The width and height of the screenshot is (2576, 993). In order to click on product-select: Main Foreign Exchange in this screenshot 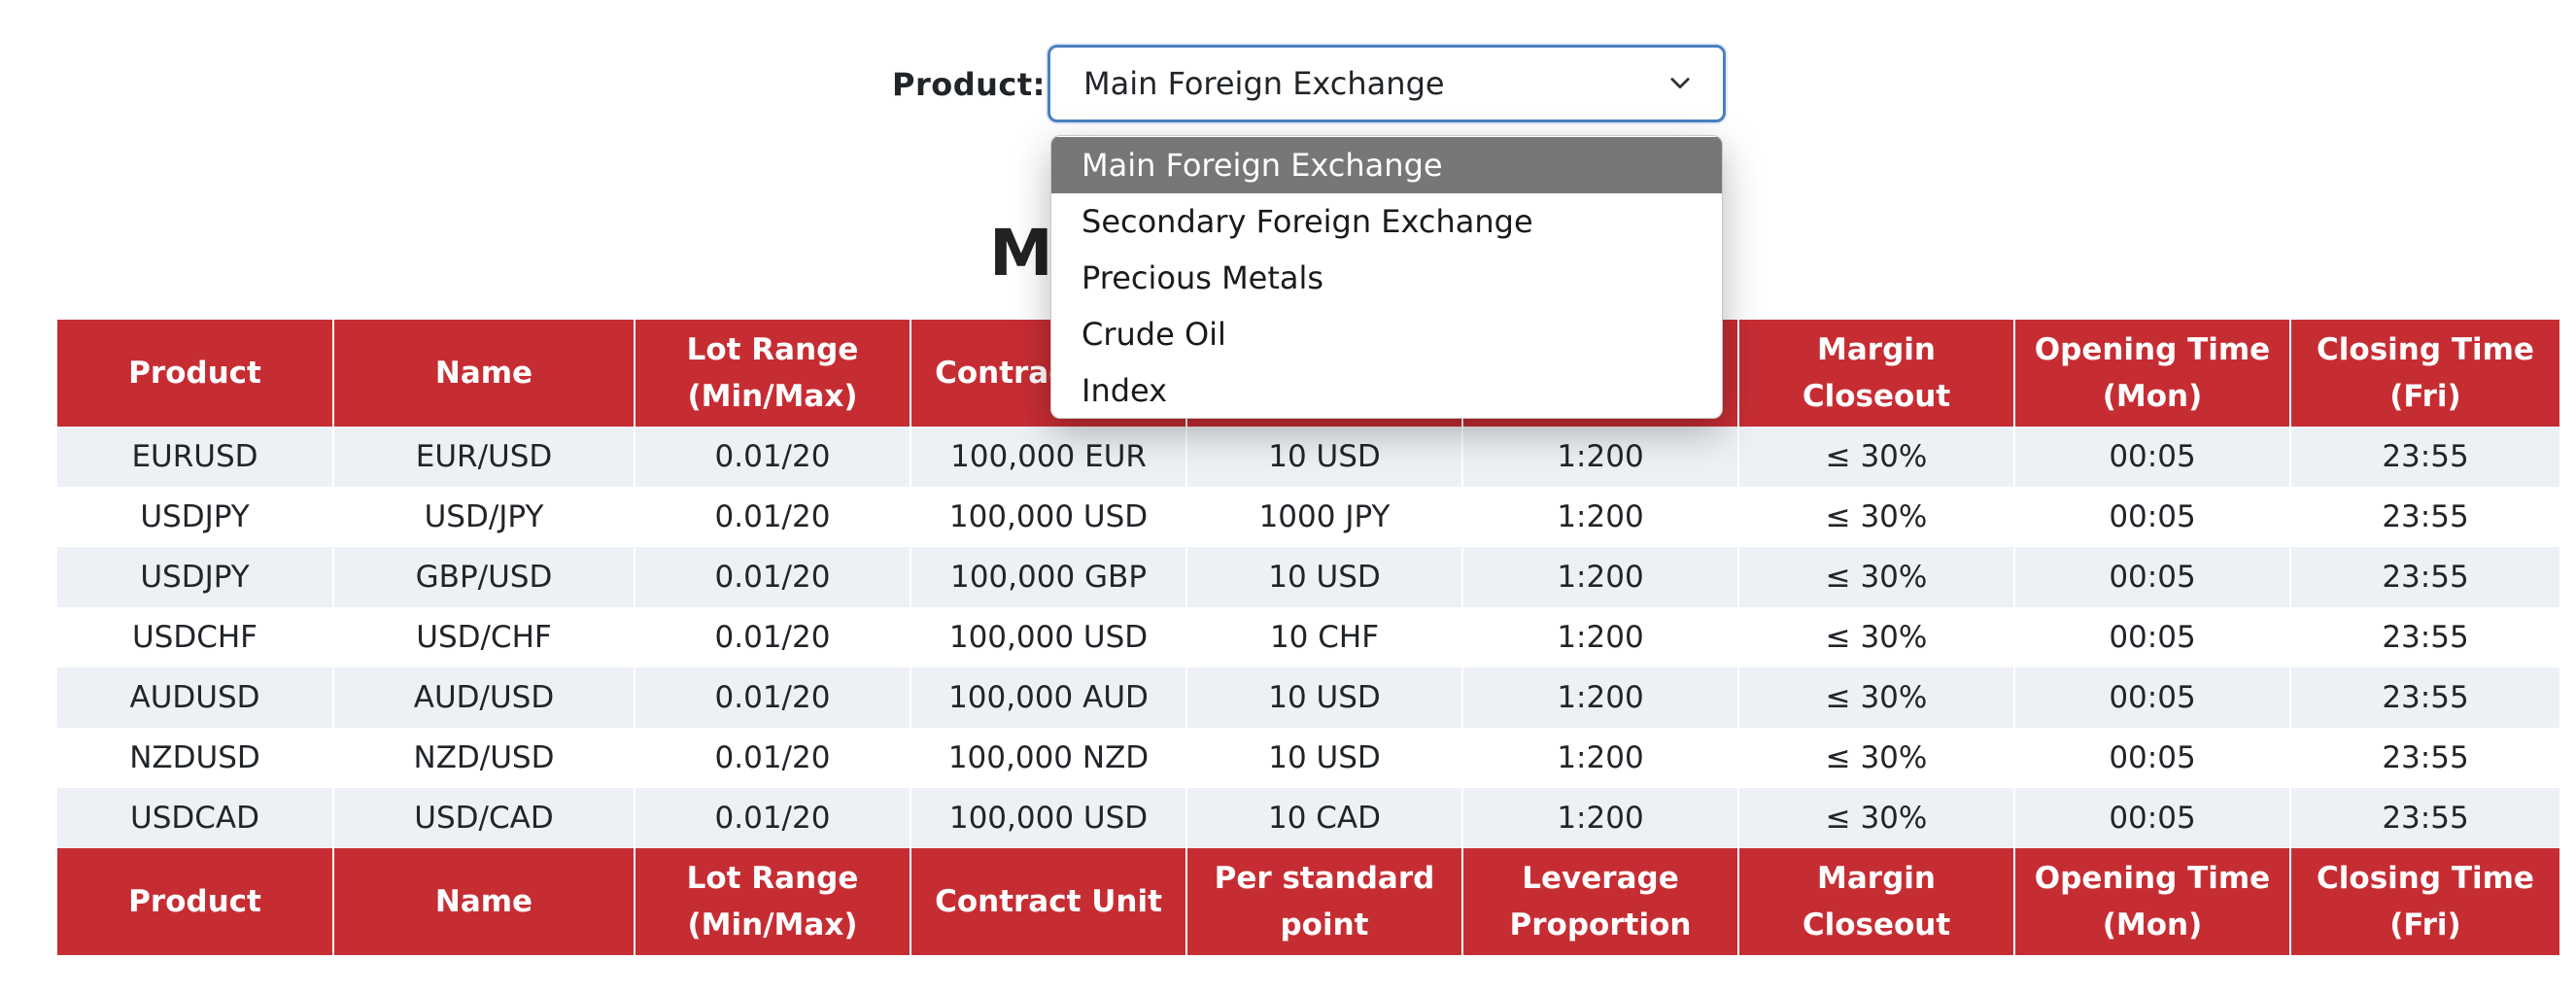, I will do `click(1387, 83)`.